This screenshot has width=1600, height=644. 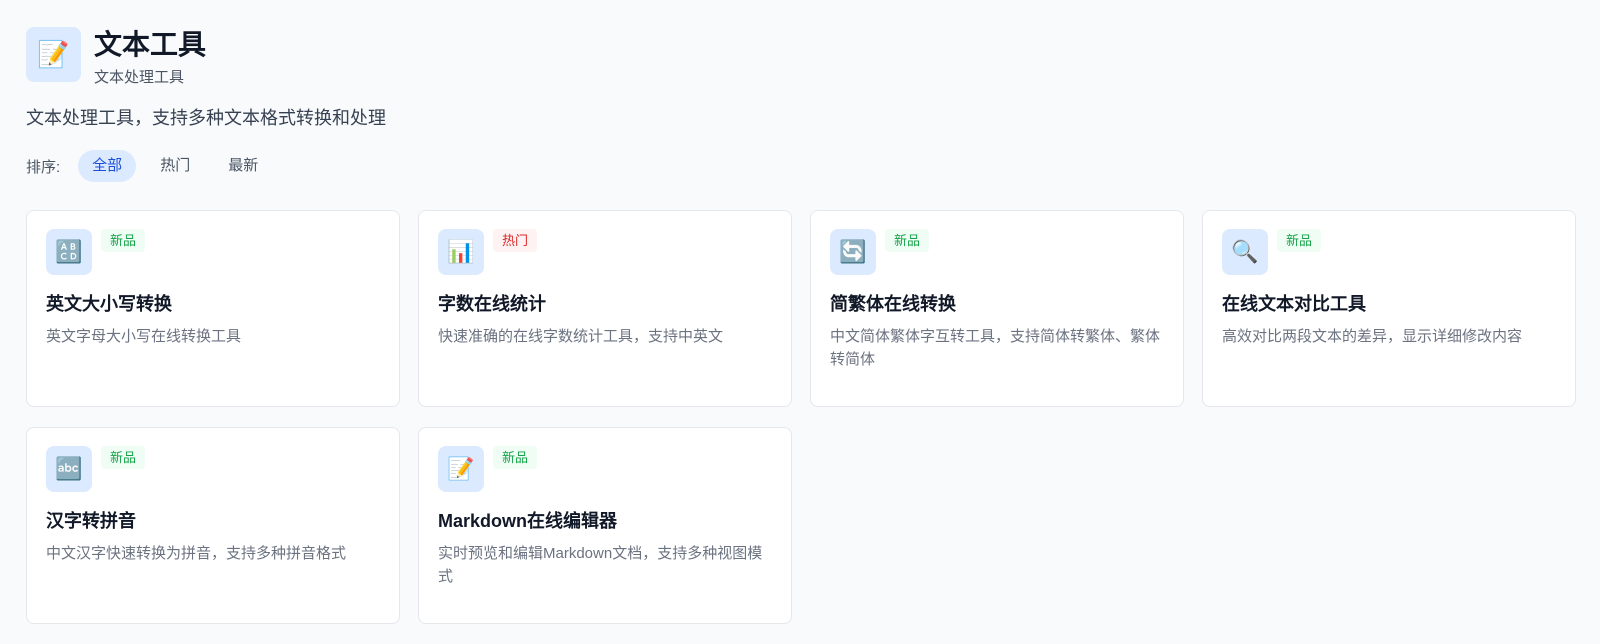 I want to click on tool-title: 字数在线统计, so click(x=492, y=304).